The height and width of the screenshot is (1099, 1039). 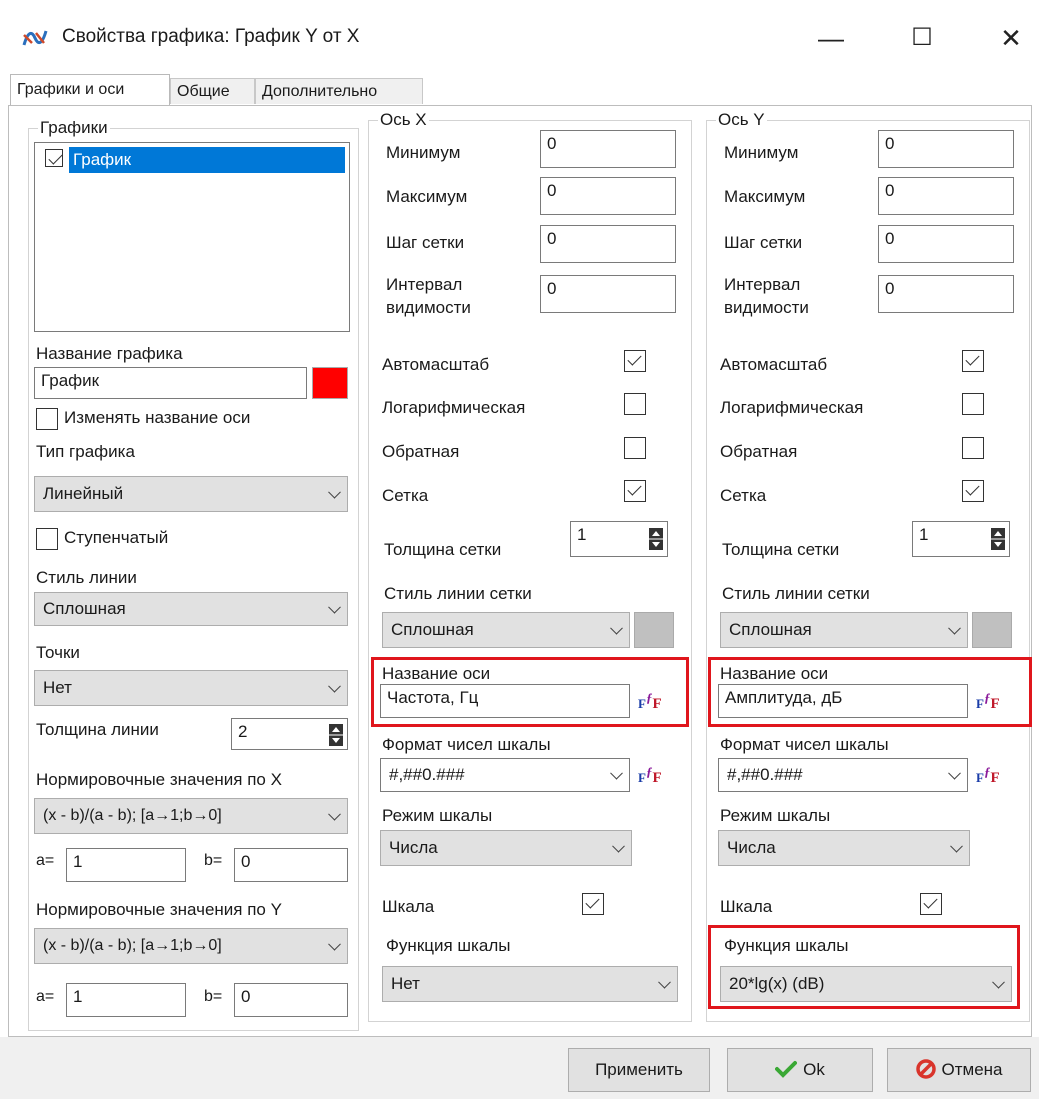 I want to click on axis-x-name-label: Название оси, so click(x=436, y=673).